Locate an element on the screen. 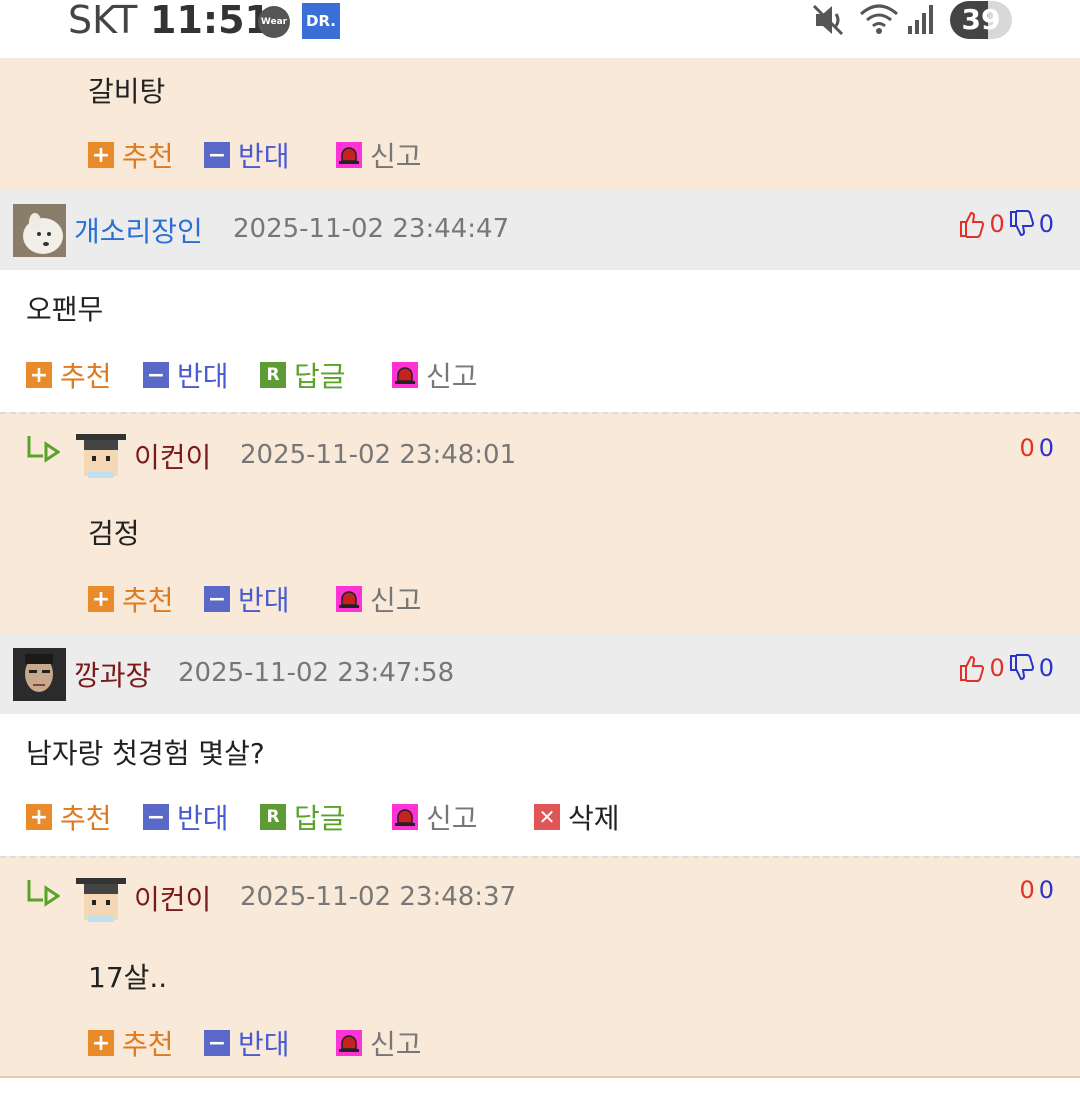 This screenshot has height=1098, width=1080. app-badge-icon: DR. is located at coordinates (321, 21).